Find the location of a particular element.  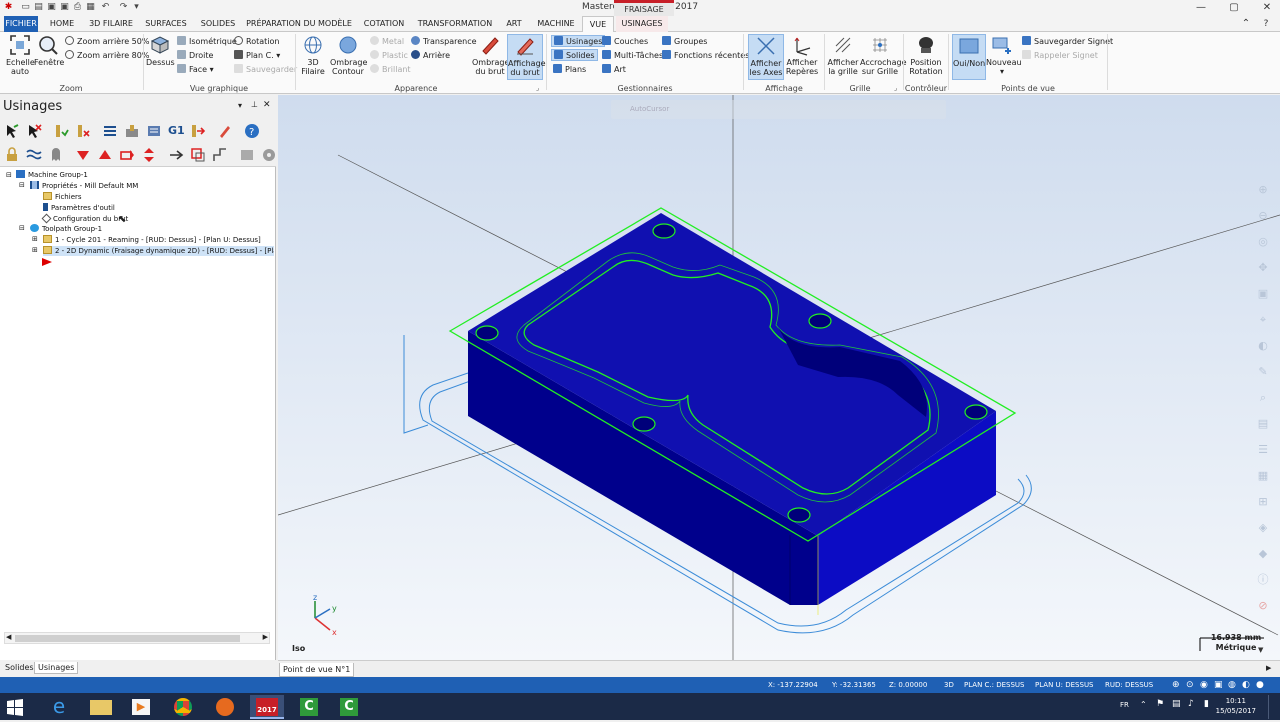

simulate-icon is located at coordinates (154, 131).